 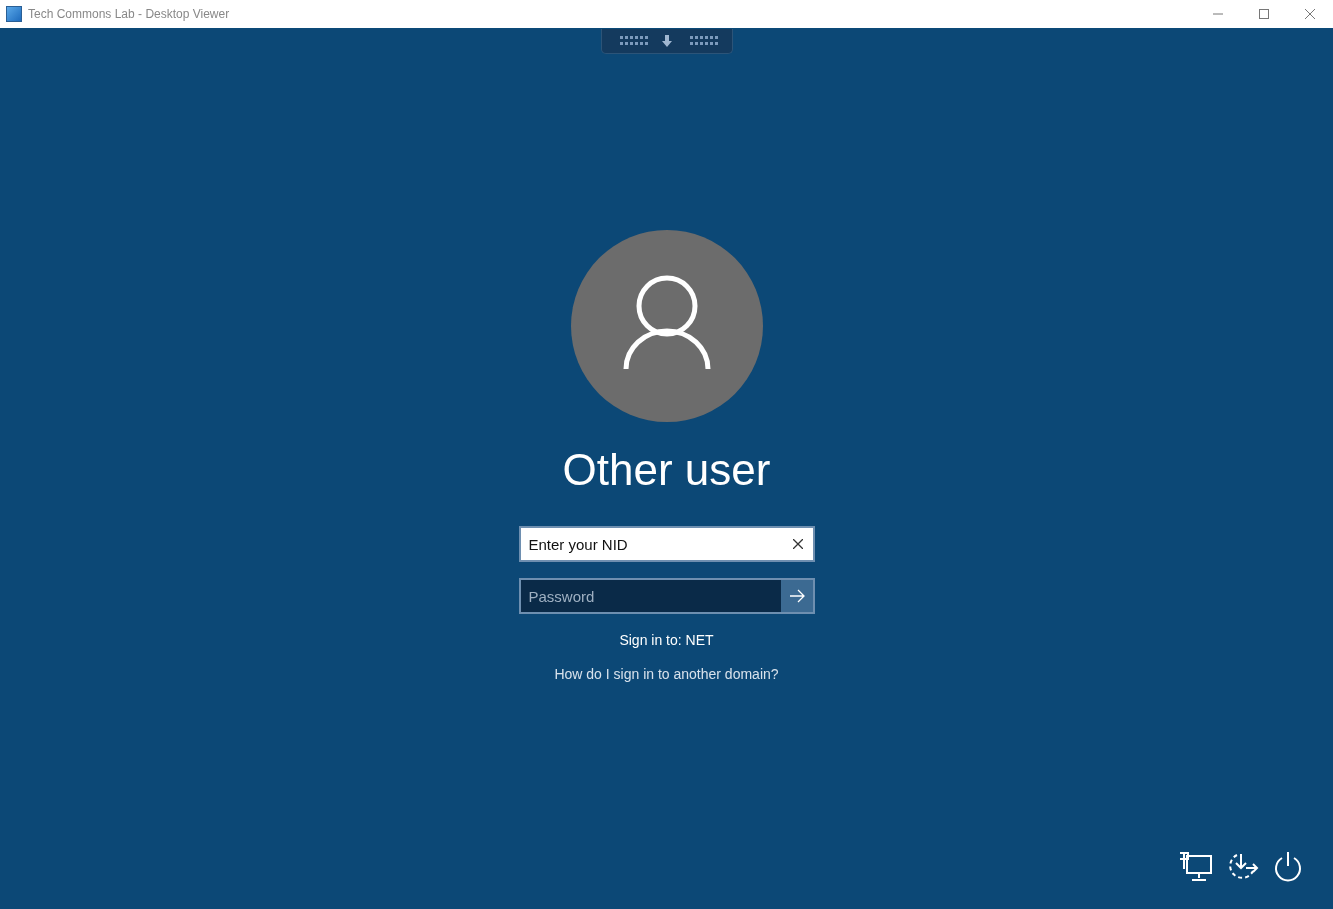 I want to click on clear-icon, so click(x=797, y=544).